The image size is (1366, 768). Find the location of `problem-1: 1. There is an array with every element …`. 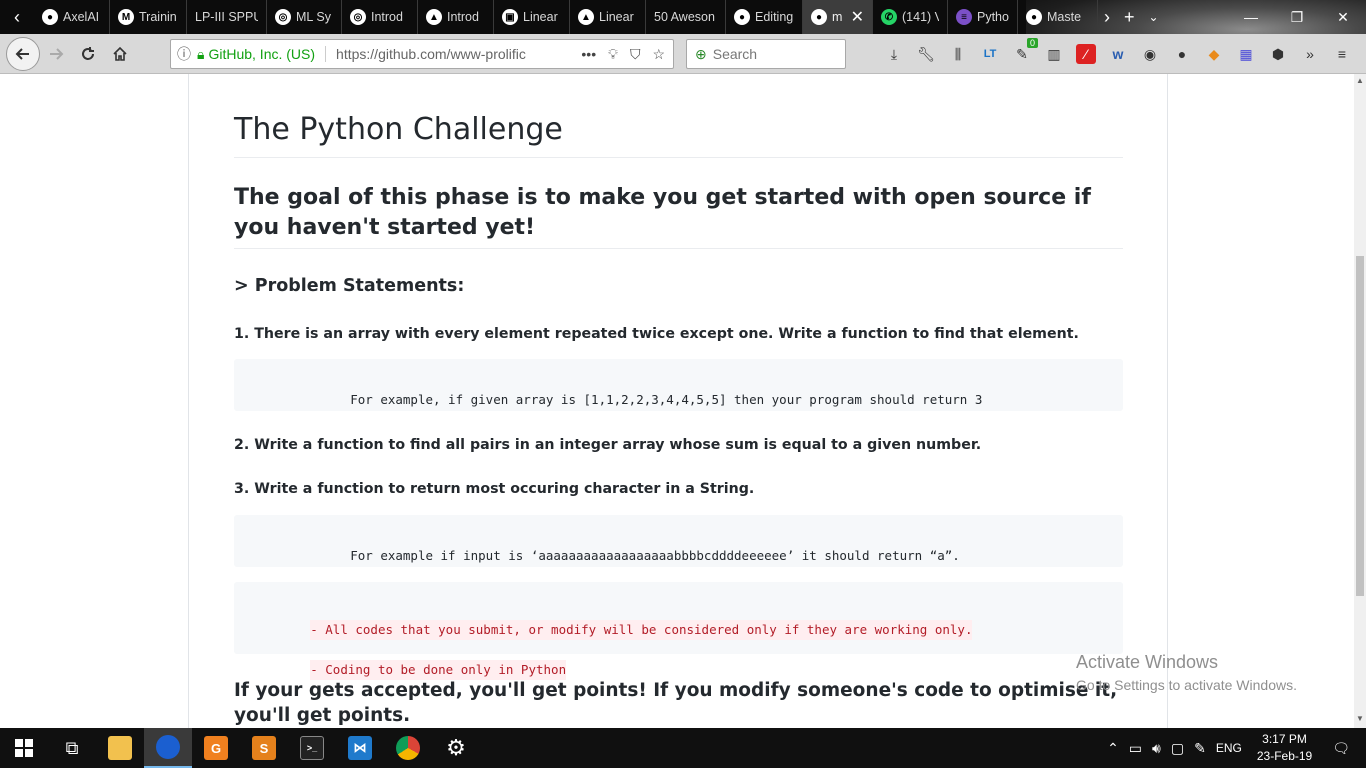

problem-1: 1. There is an array with every element … is located at coordinates (656, 334).